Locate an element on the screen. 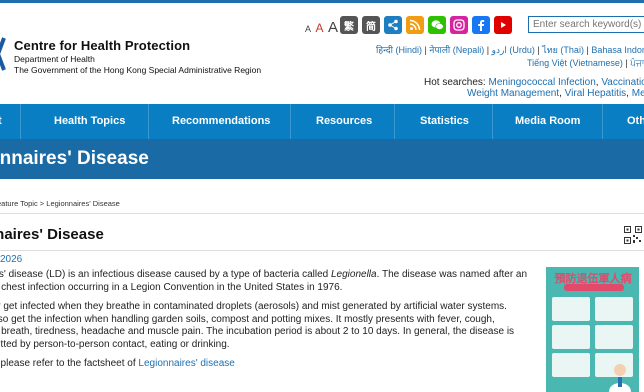 The image size is (644, 392). instagram-icon is located at coordinates (459, 25).